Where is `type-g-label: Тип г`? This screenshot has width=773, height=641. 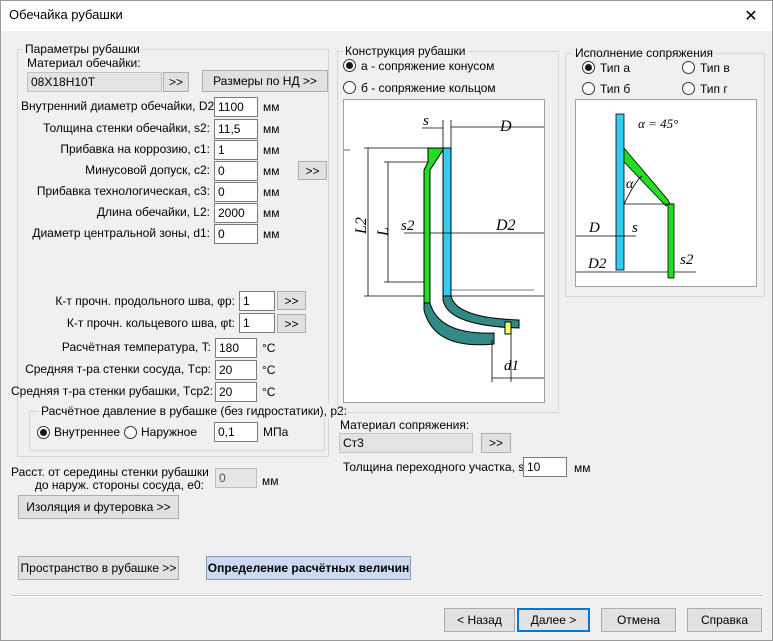
type-g-label: Тип г is located at coordinates (714, 89).